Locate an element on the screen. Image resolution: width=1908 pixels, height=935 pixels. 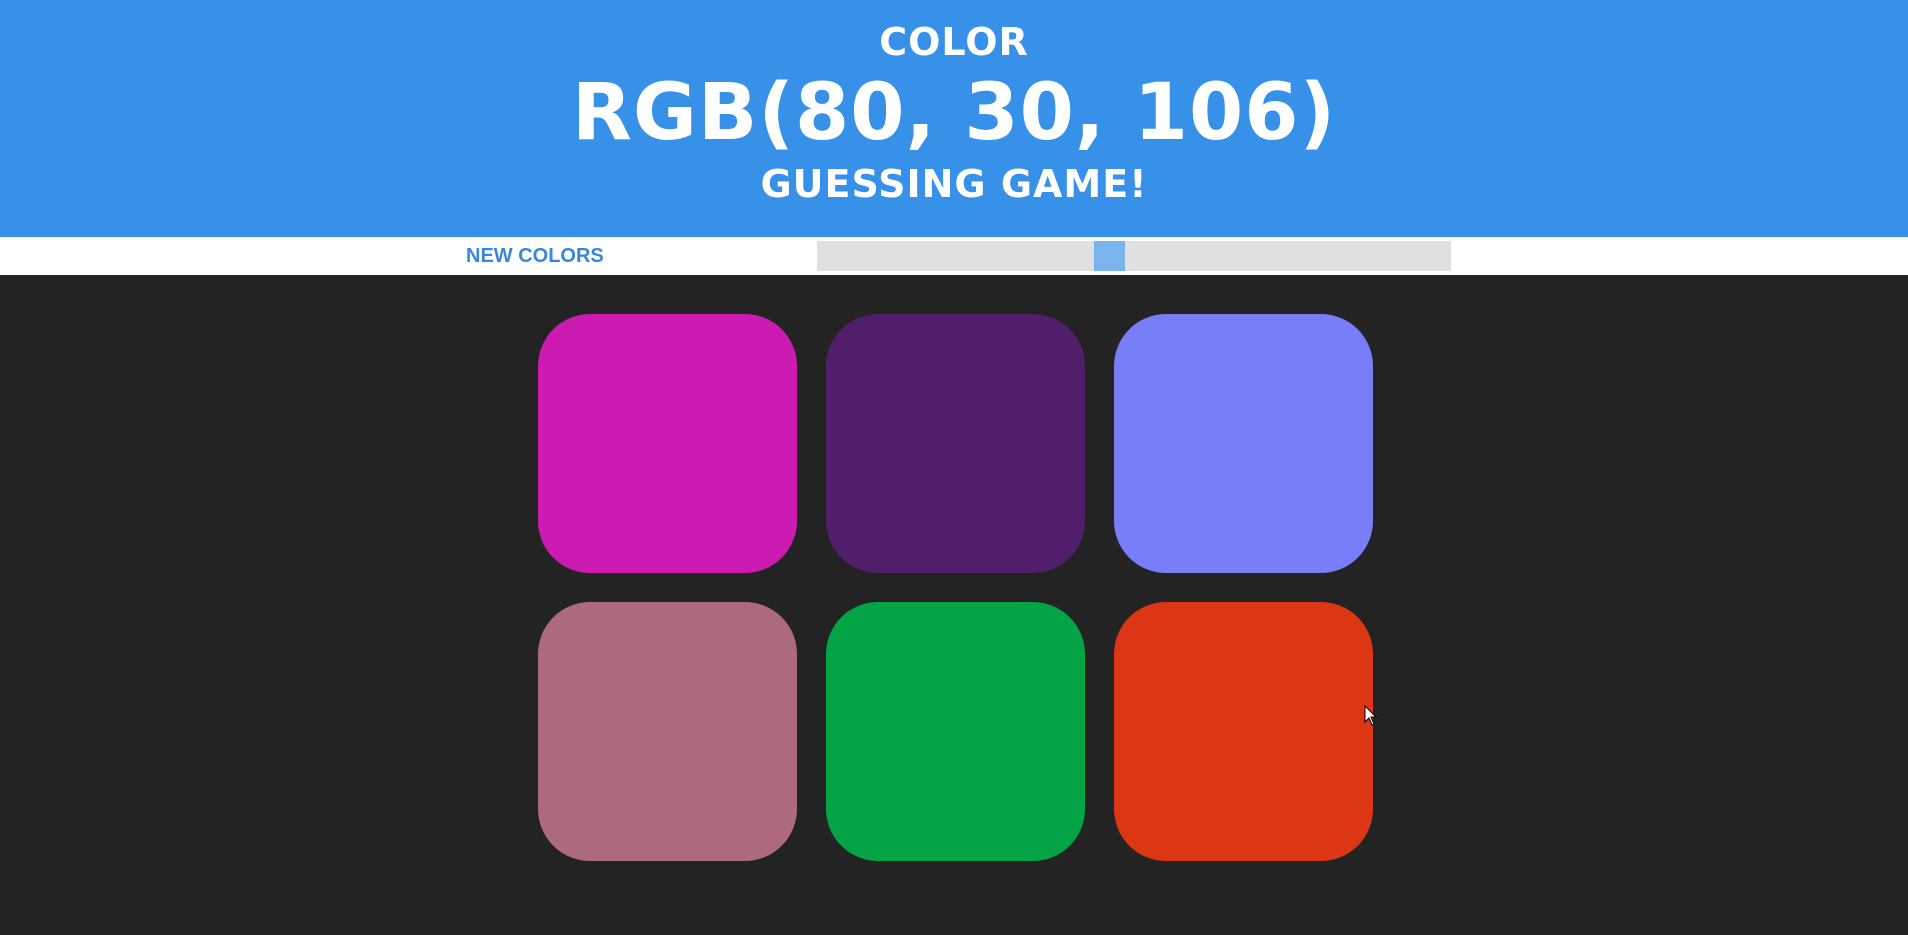
new-colors-button: NEW COLORS is located at coordinates (535, 256).